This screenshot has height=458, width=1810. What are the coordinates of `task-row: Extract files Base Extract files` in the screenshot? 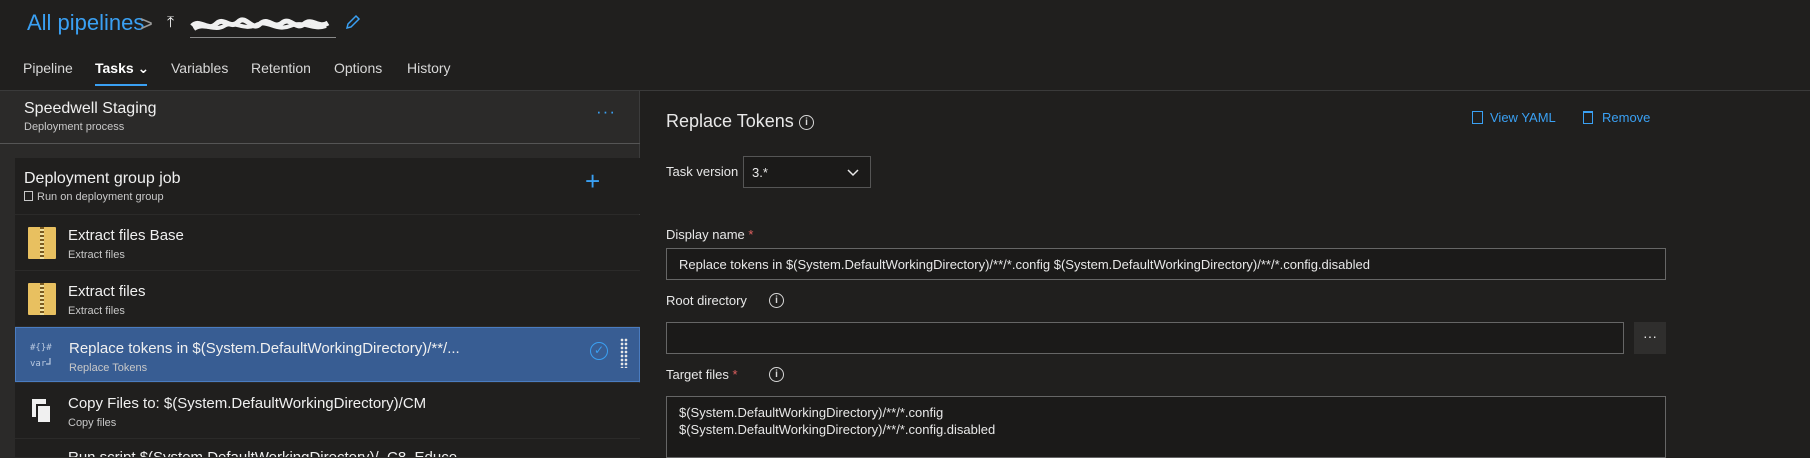 It's located at (327, 243).